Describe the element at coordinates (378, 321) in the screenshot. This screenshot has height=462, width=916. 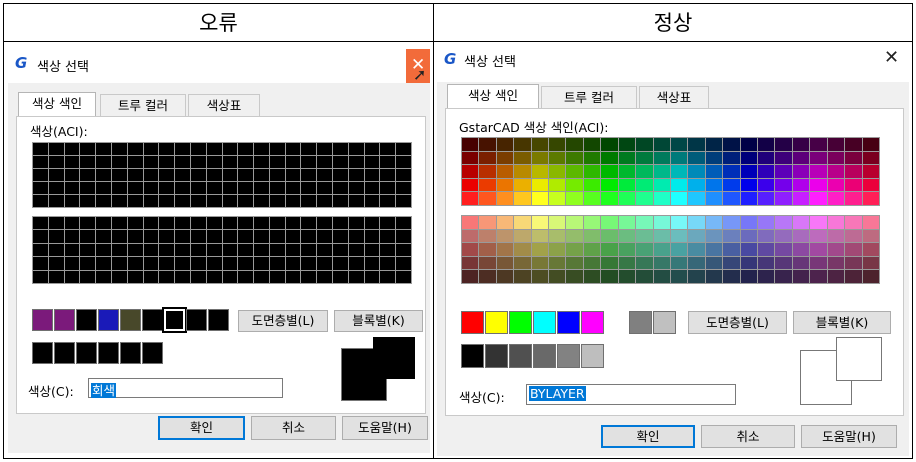
I see `byblock-button: 블록별(K)` at that location.